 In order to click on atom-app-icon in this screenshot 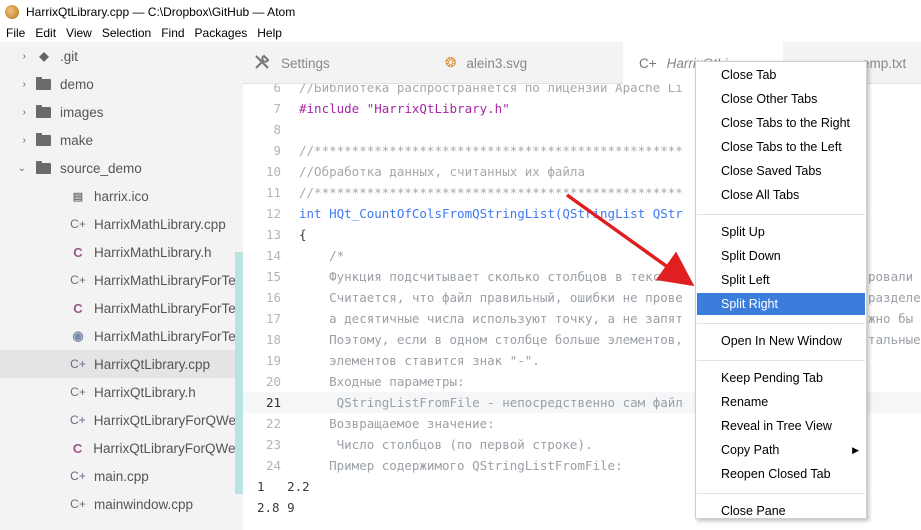, I will do `click(12, 11)`.